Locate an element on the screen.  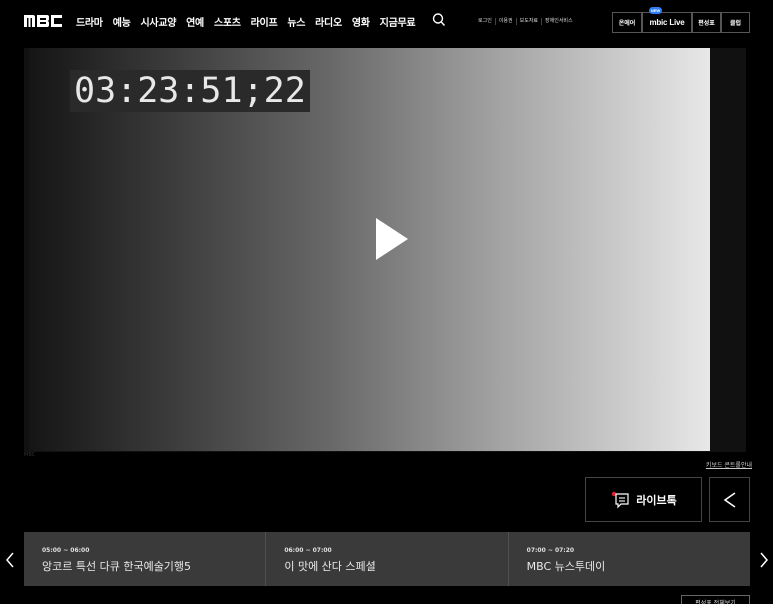
schedule-item: 05:00 ~ 06:00 앙코르 특선 다큐 한국예술기행5 is located at coordinates (144, 559).